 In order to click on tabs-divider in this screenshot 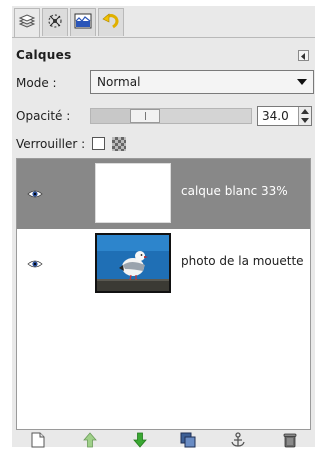, I will do `click(163, 37)`.